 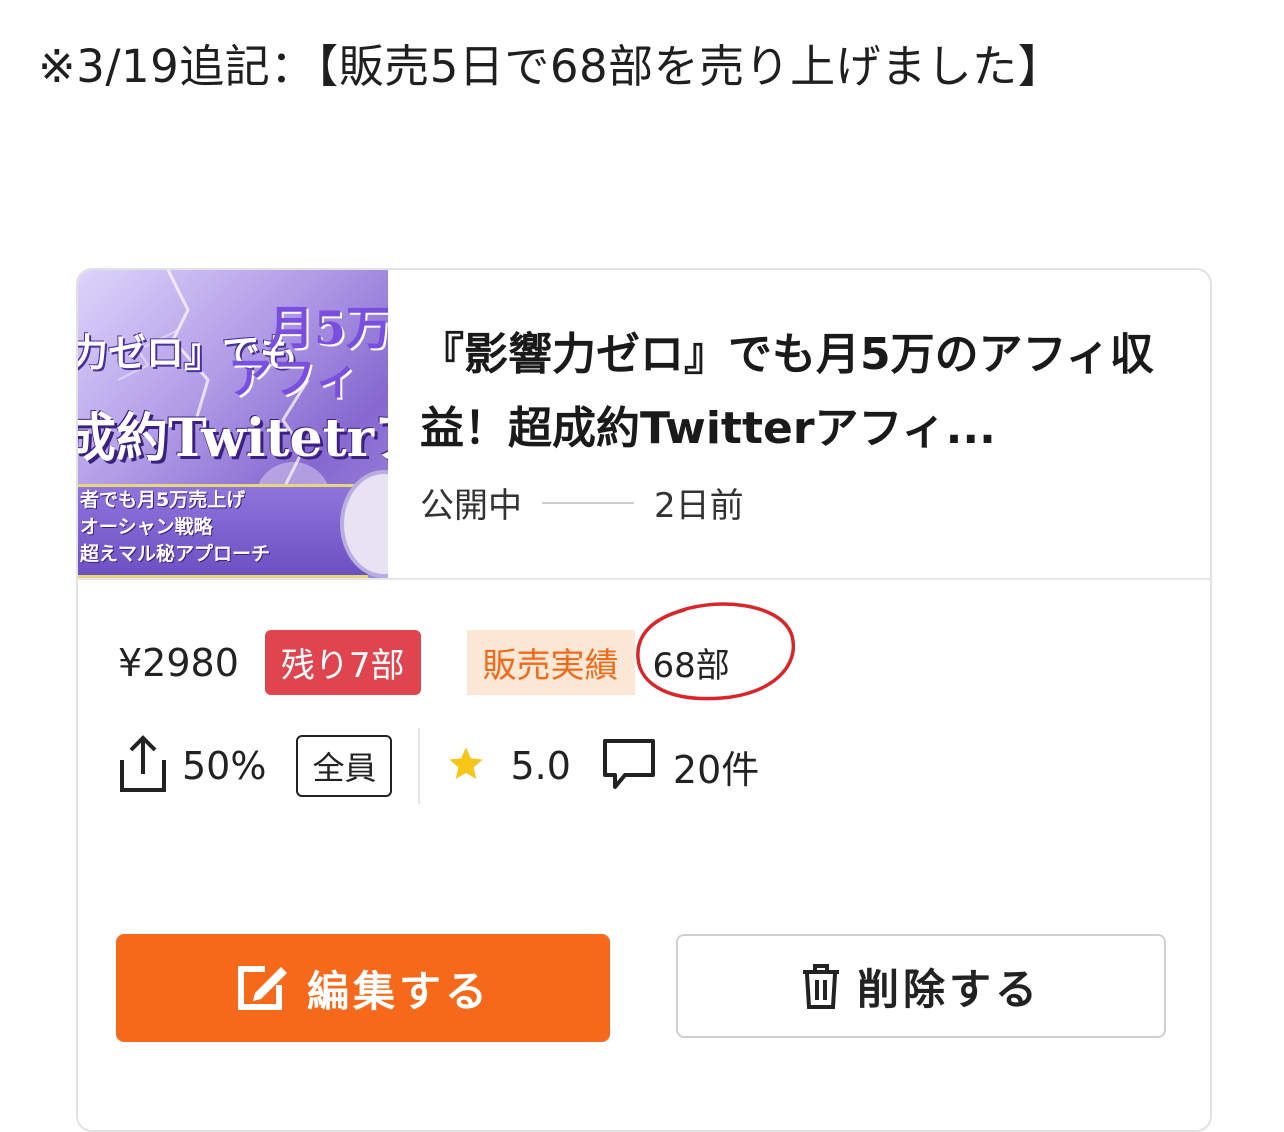 What do you see at coordinates (629, 766) in the screenshot?
I see `comment-icon` at bounding box center [629, 766].